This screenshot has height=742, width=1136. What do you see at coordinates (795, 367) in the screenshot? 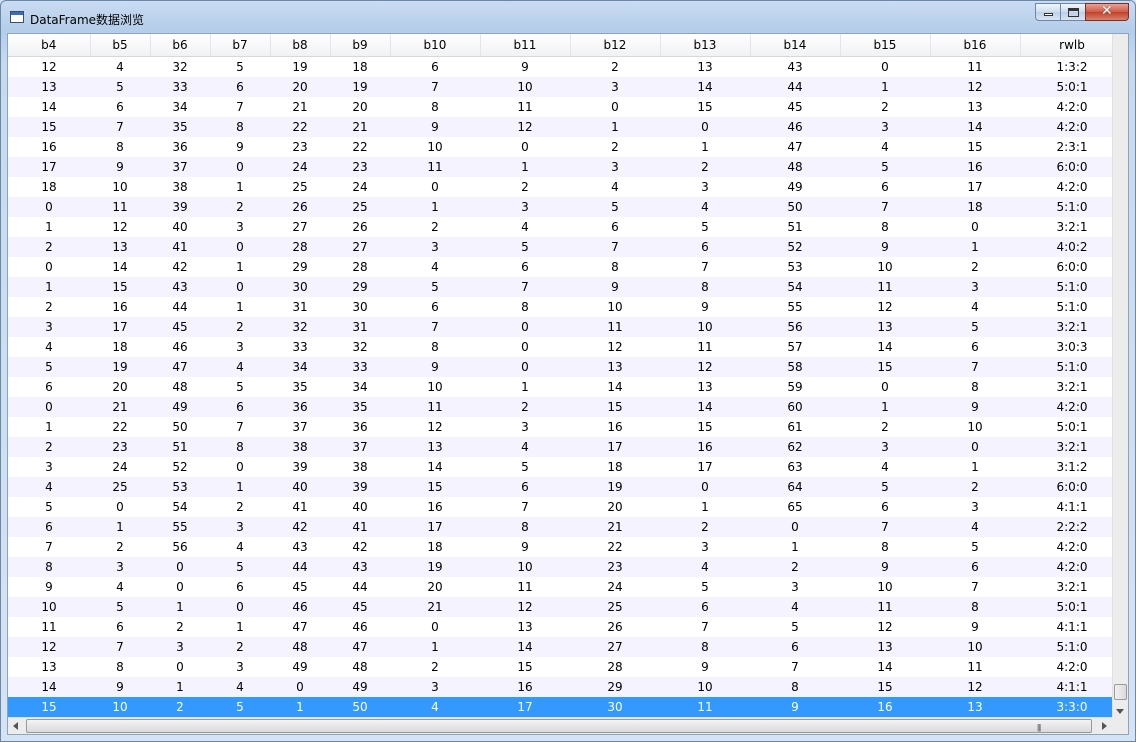
I see `cell-b14: 58` at bounding box center [795, 367].